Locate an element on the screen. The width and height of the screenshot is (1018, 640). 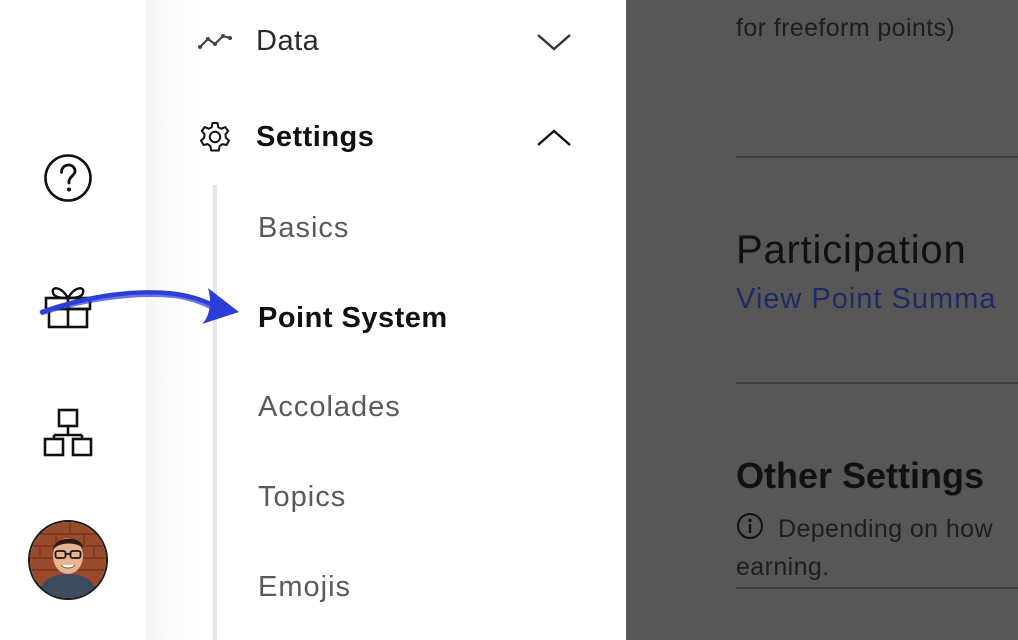
menu-item-settings: Settings is located at coordinates (386, 137).